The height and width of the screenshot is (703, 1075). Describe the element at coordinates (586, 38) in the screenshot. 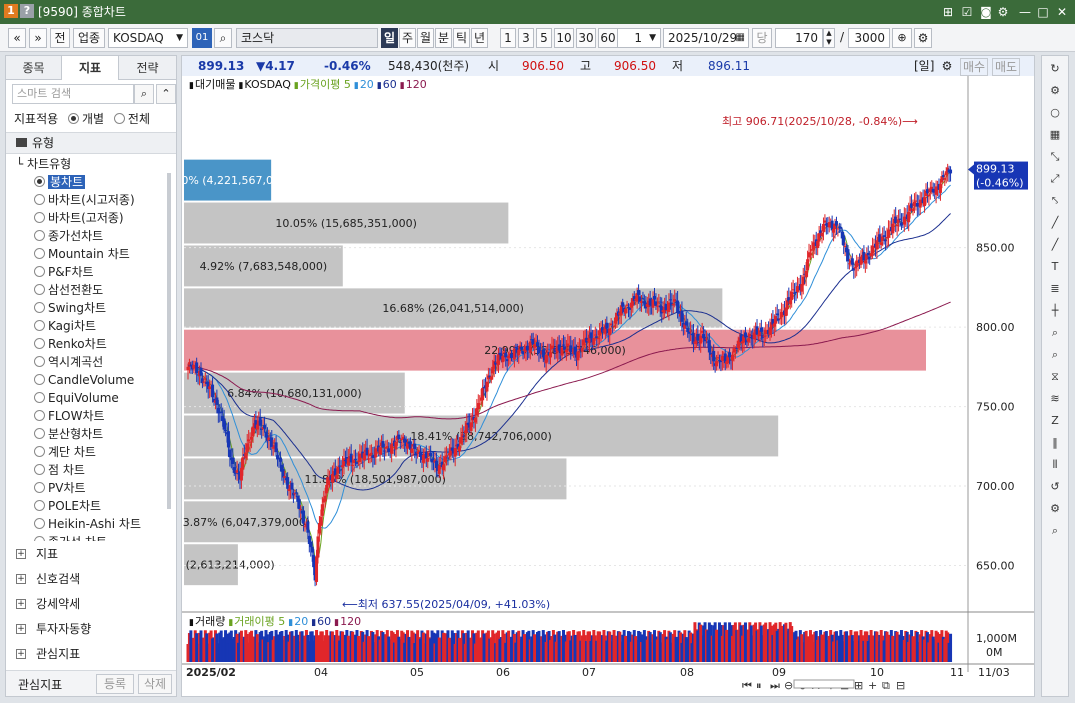

I see `minute-button-4: 30` at that location.